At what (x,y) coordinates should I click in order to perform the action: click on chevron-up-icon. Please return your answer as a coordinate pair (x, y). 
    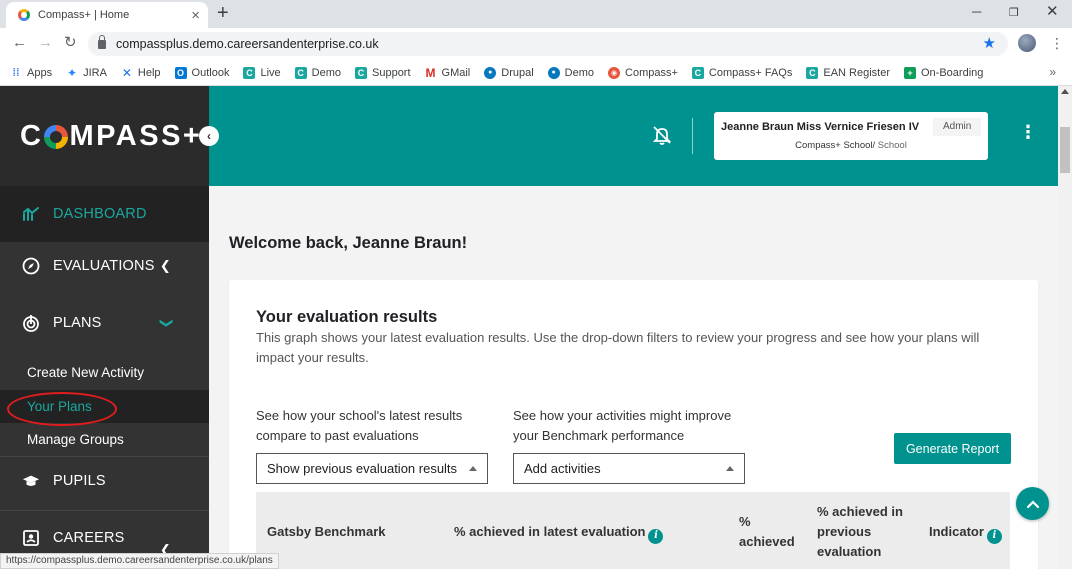
    Looking at the image, I should click on (1032, 503).